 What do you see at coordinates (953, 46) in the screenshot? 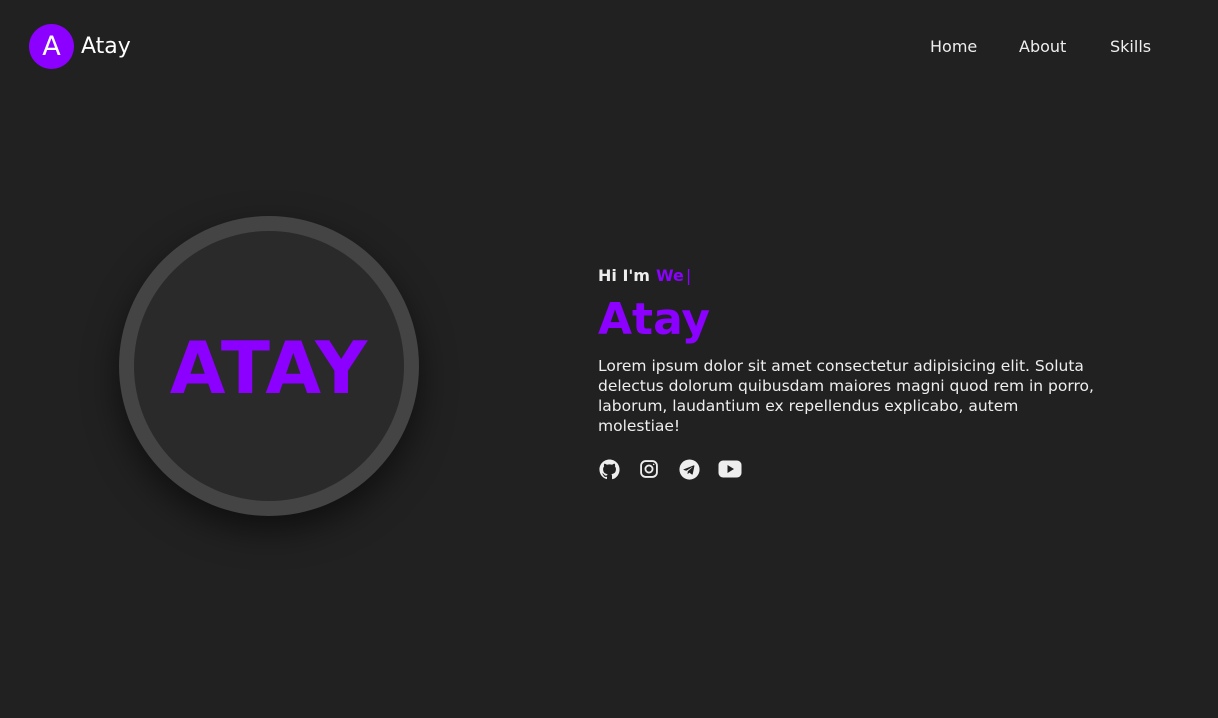
I see `nav-link-home: Home` at bounding box center [953, 46].